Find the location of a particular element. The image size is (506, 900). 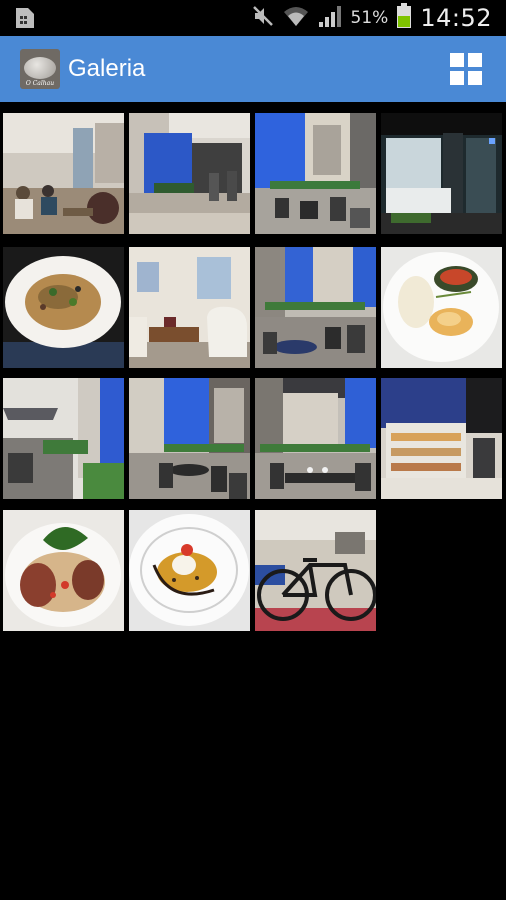

dessert-plate-photo is located at coordinates (189, 570).